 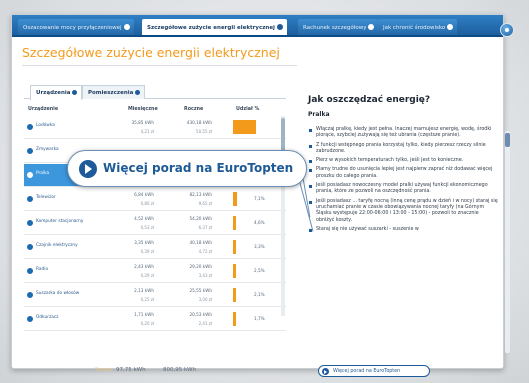 What do you see at coordinates (200, 290) in the screenshot?
I see `yearly-value: 25,55 kWh` at bounding box center [200, 290].